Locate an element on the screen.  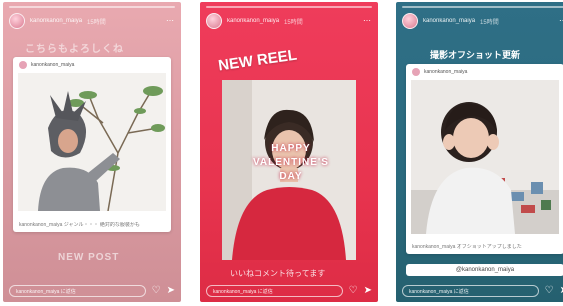
card-caption: kanonkanon_maiya ジャンル・・・ 絶対的な服装かも is located at coordinates (79, 225).